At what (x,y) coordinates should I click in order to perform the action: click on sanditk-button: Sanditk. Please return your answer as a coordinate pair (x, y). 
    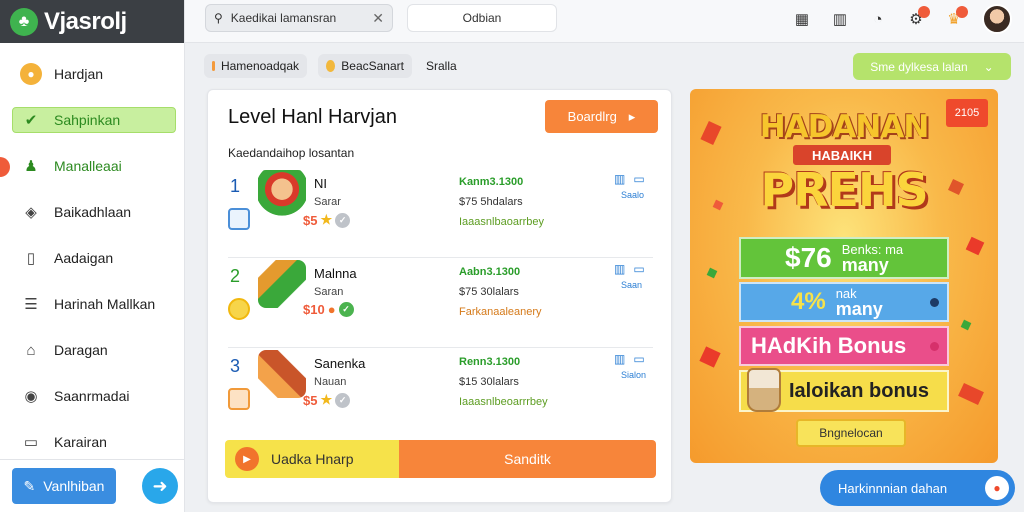
    Looking at the image, I should click on (527, 459).